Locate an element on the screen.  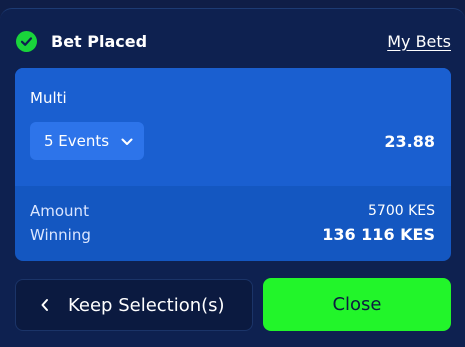
amount-value: 5700 KES is located at coordinates (401, 211).